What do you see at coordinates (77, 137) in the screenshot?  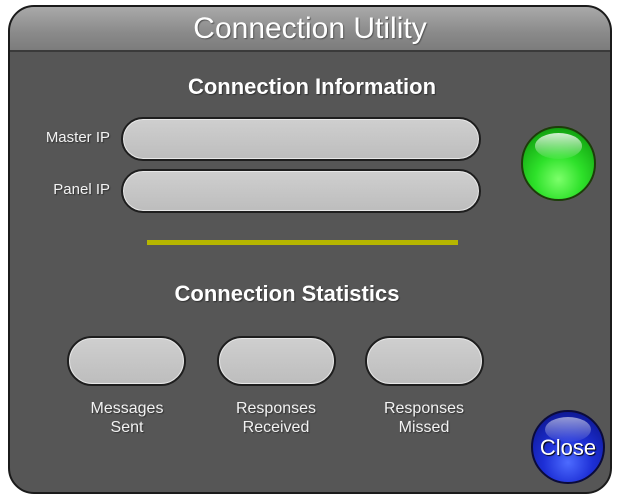 I see `master-ip-label: Master IP` at bounding box center [77, 137].